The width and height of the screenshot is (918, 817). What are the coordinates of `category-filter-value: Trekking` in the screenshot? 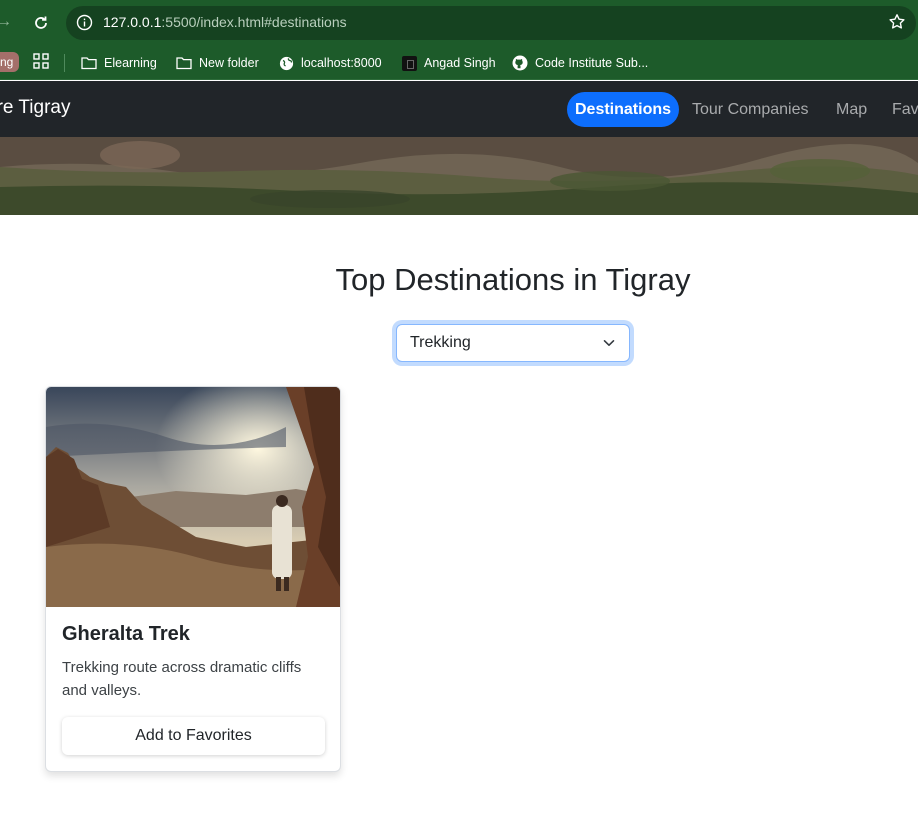 It's located at (440, 342).